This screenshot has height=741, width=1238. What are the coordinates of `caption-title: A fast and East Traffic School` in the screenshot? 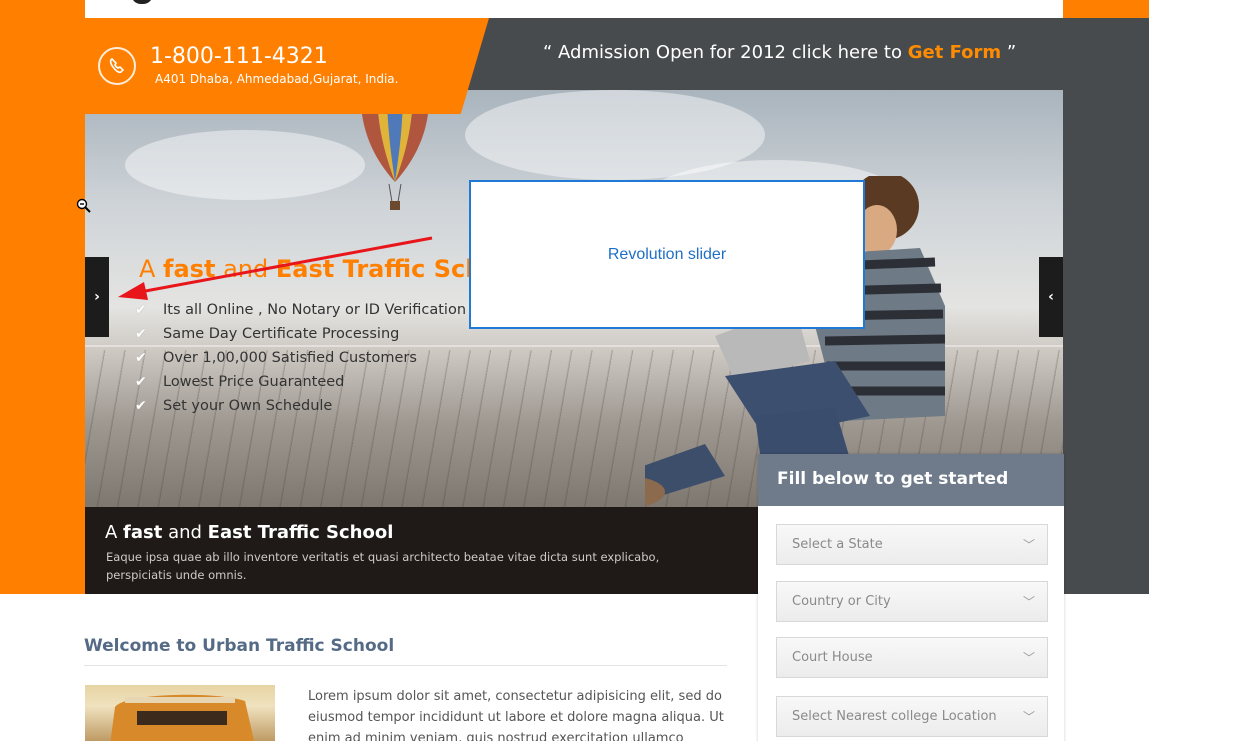 It's located at (249, 532).